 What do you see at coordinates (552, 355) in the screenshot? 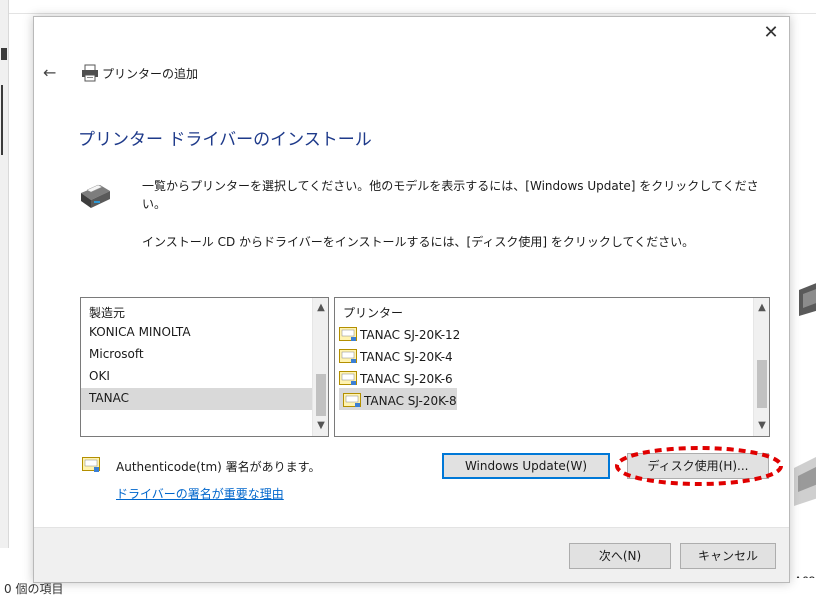
I see `printer-item: TANAC SJ-20K-4` at bounding box center [552, 355].